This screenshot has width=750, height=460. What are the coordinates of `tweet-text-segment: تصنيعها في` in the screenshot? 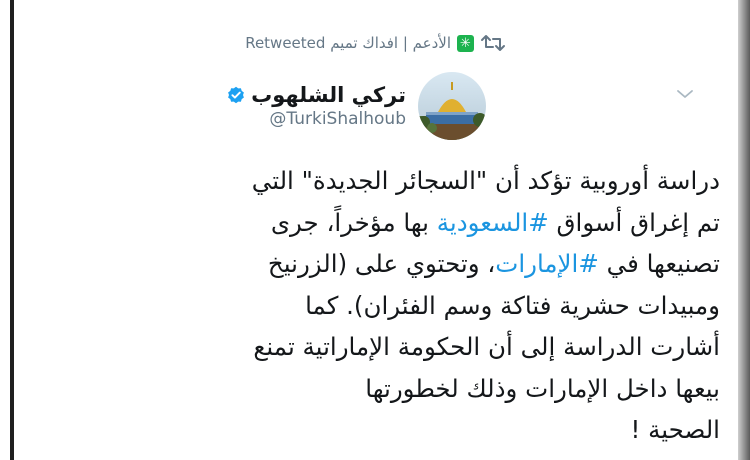 It's located at (659, 263).